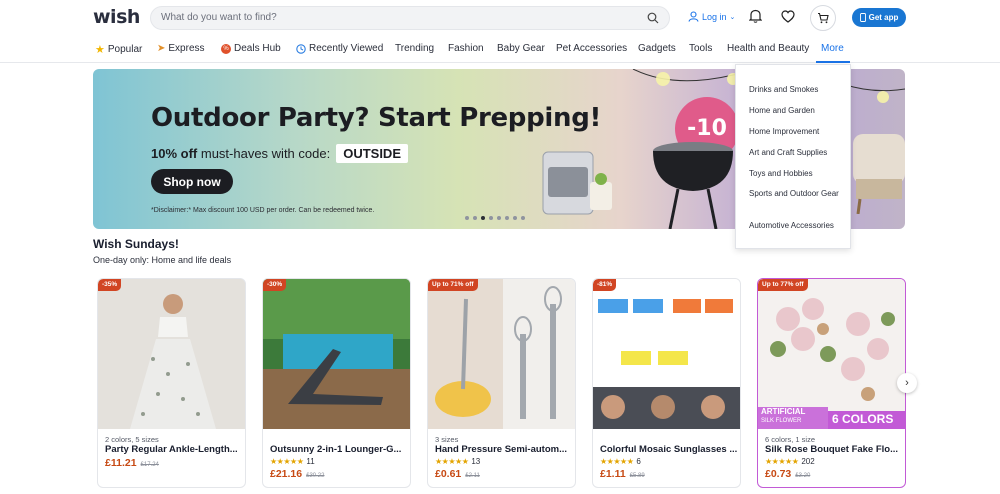 This screenshot has height=494, width=1000. Describe the element at coordinates (162, 260) in the screenshot. I see `section-subtitle: One-day only: Home and life deals` at that location.